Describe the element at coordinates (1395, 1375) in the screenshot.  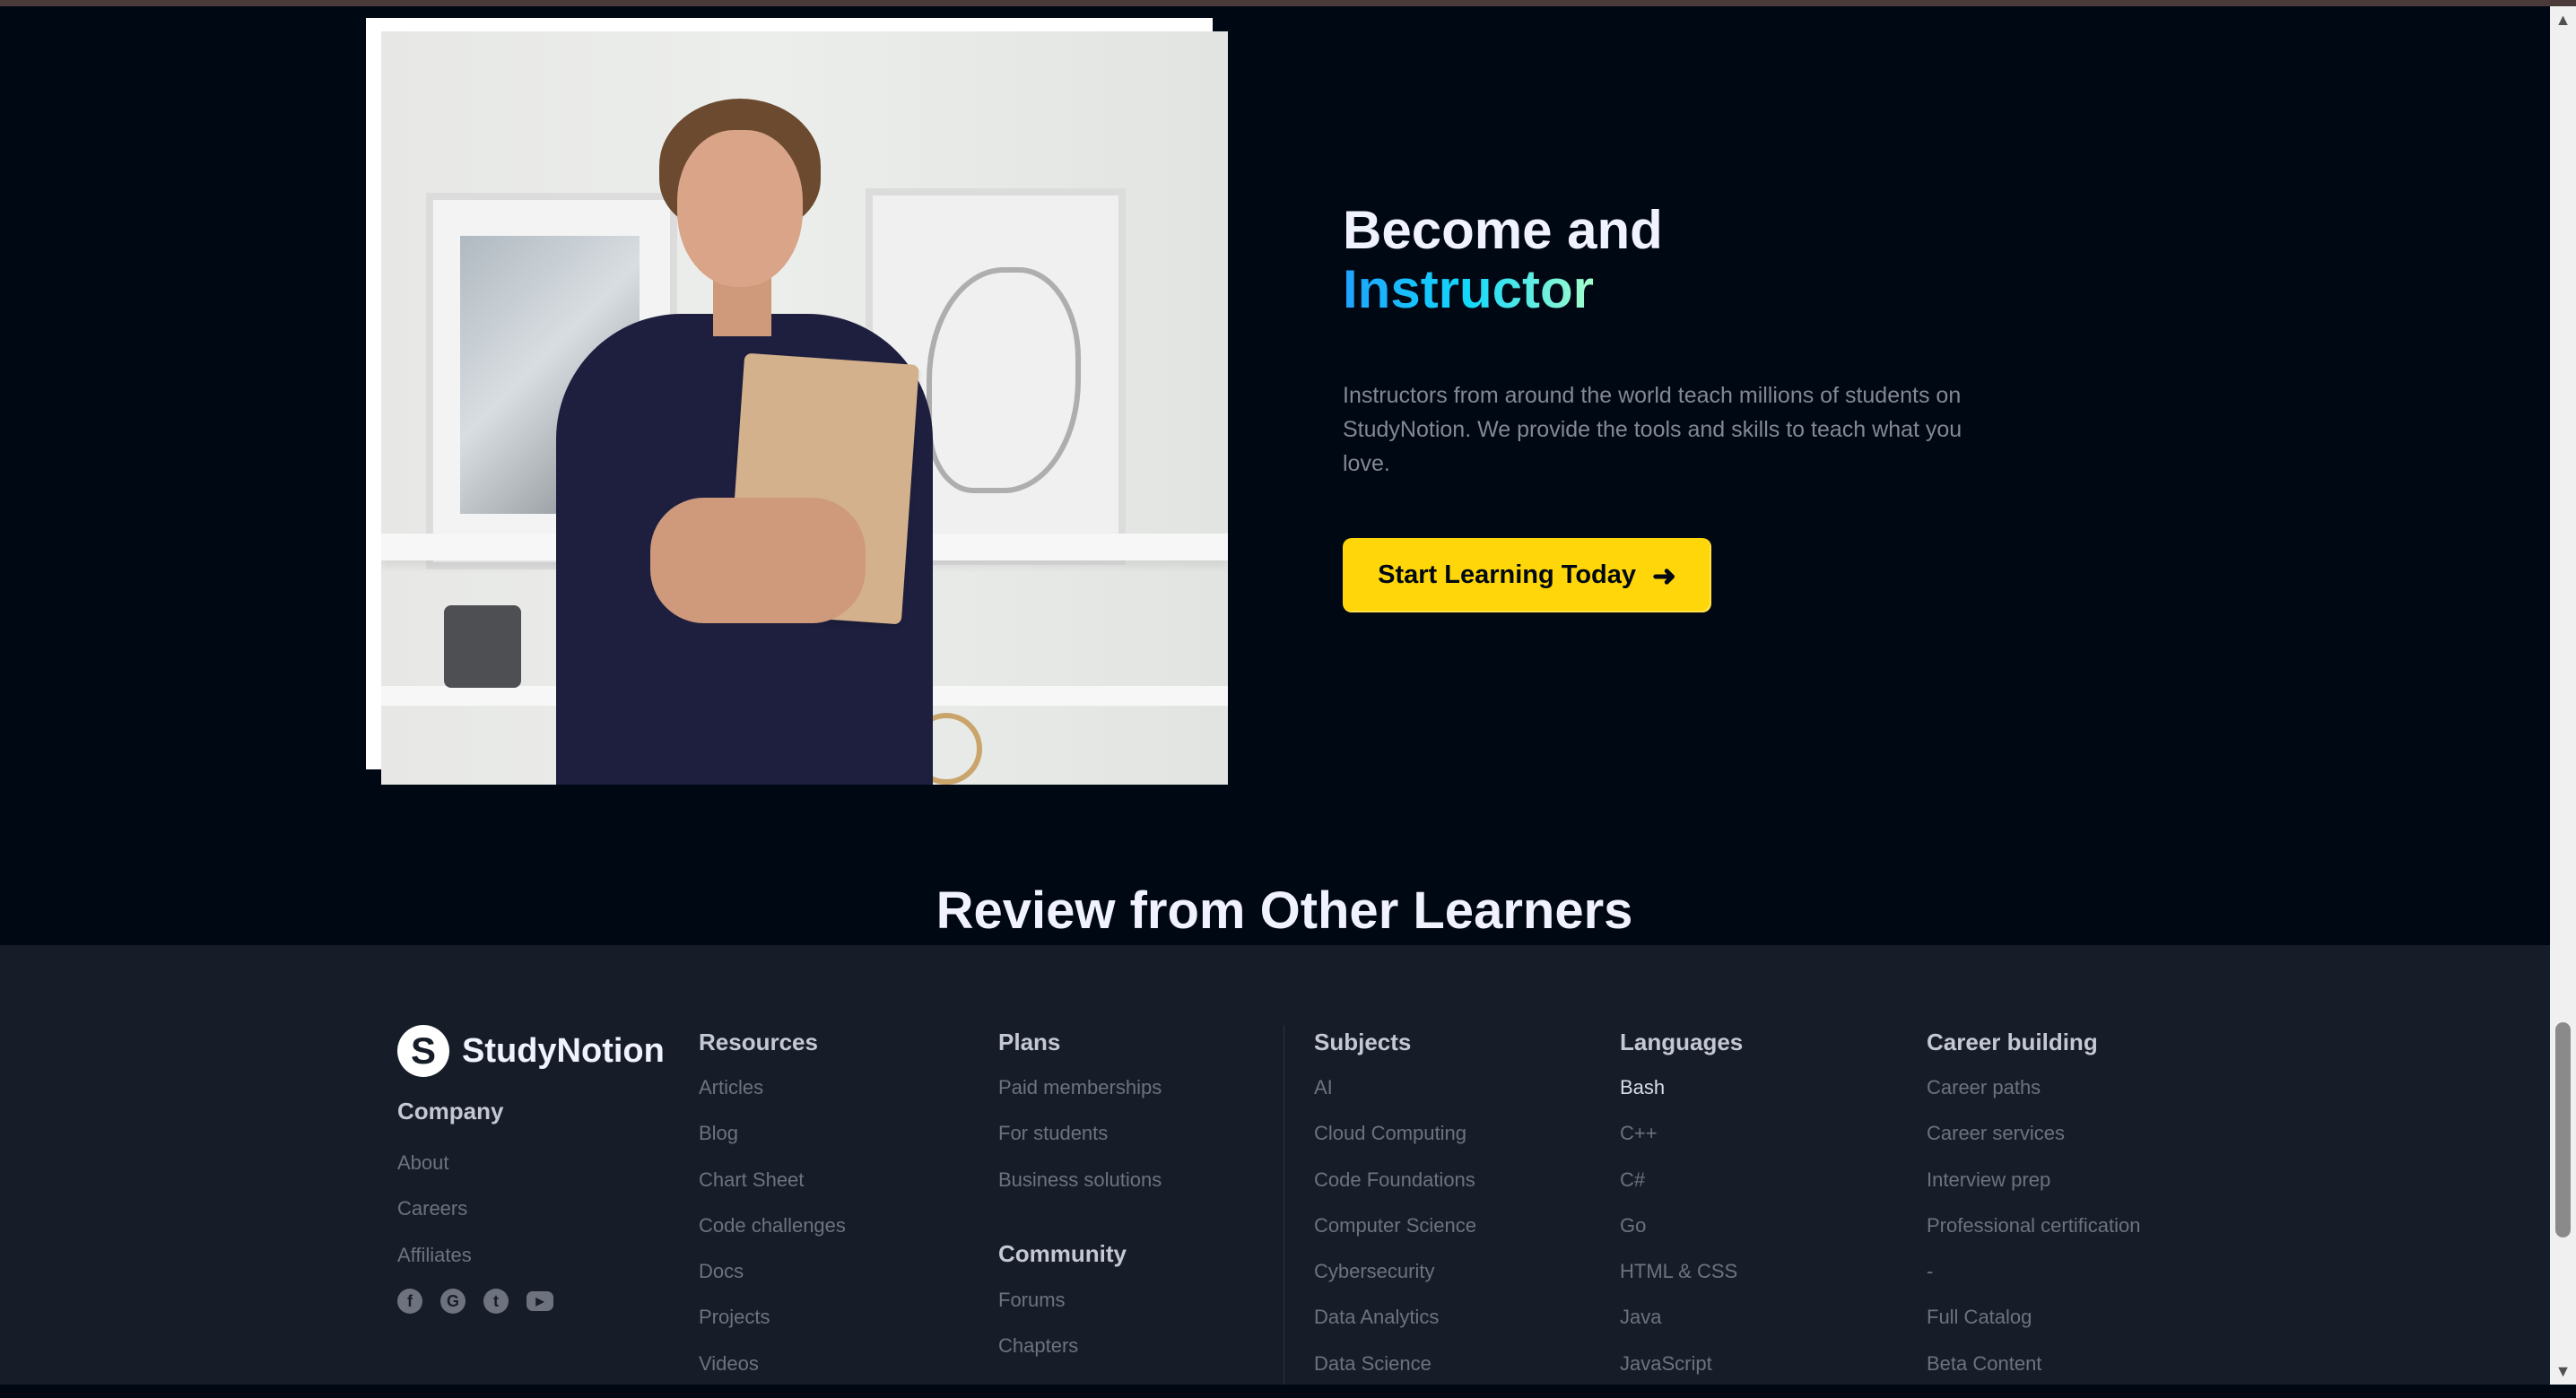
I see `footer-link: Data Science` at that location.